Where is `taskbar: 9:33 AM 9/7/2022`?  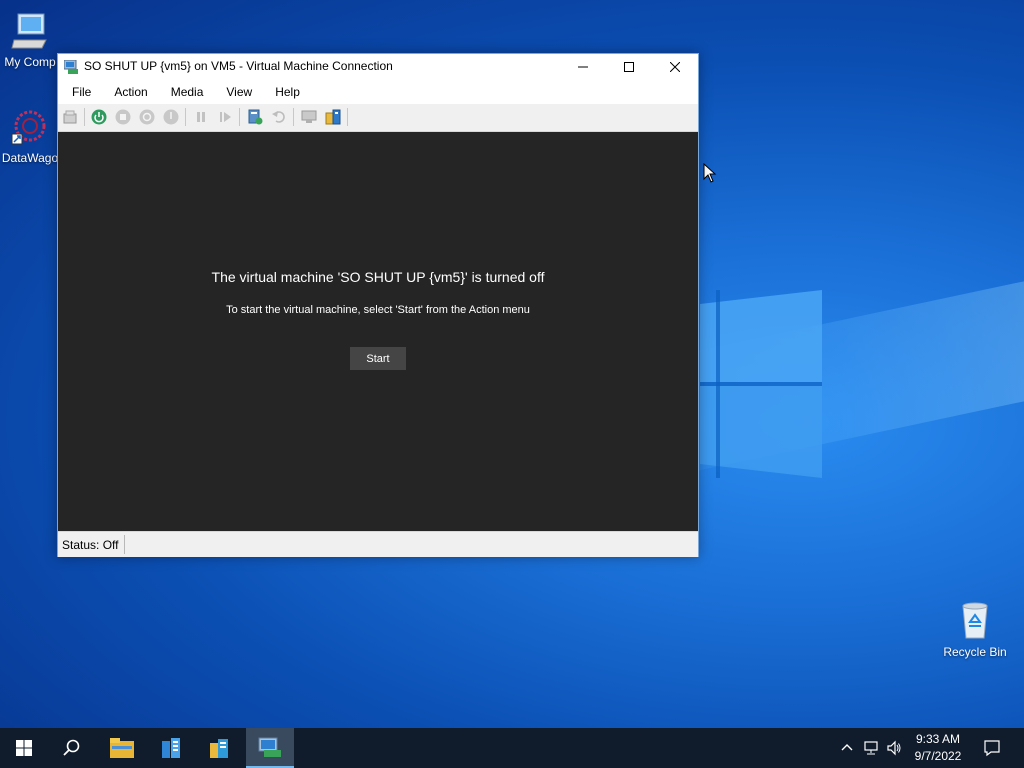 taskbar: 9:33 AM 9/7/2022 is located at coordinates (512, 748).